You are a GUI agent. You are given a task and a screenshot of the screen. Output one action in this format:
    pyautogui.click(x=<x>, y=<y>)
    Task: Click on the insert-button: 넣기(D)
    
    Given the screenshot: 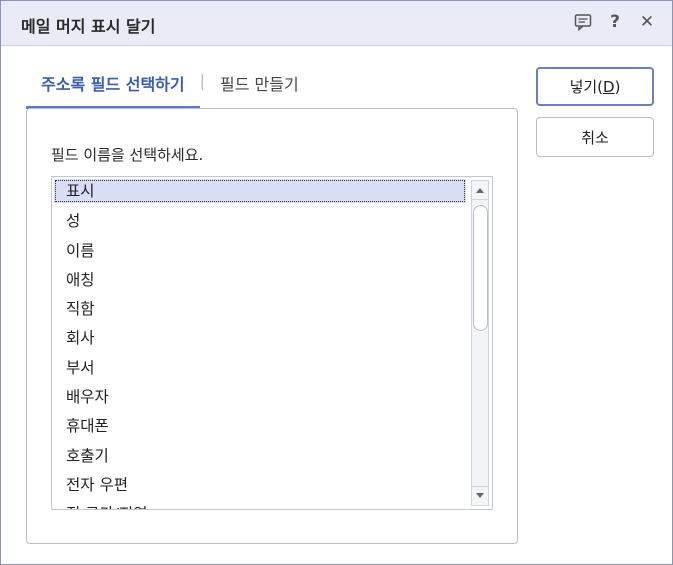 What is the action you would take?
    pyautogui.click(x=595, y=86)
    